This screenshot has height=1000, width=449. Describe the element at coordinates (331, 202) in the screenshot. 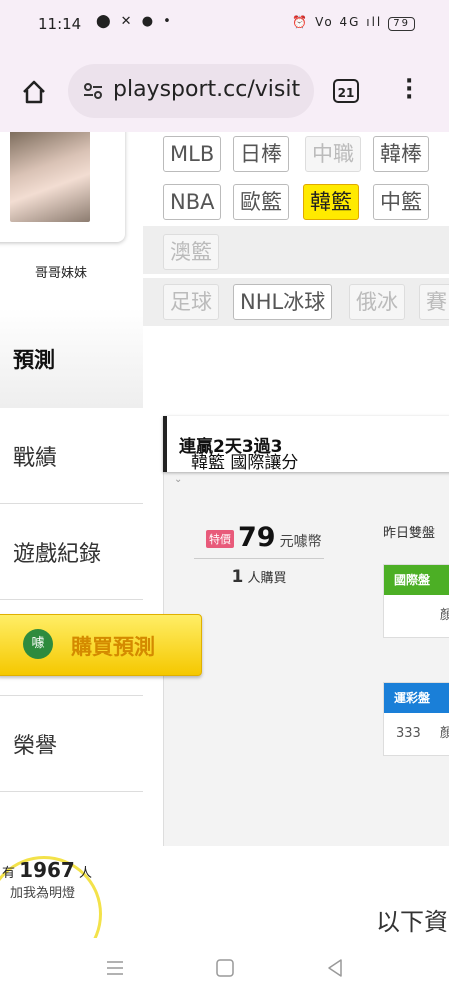

I see `tag-korea-basketball: 韓籃` at that location.